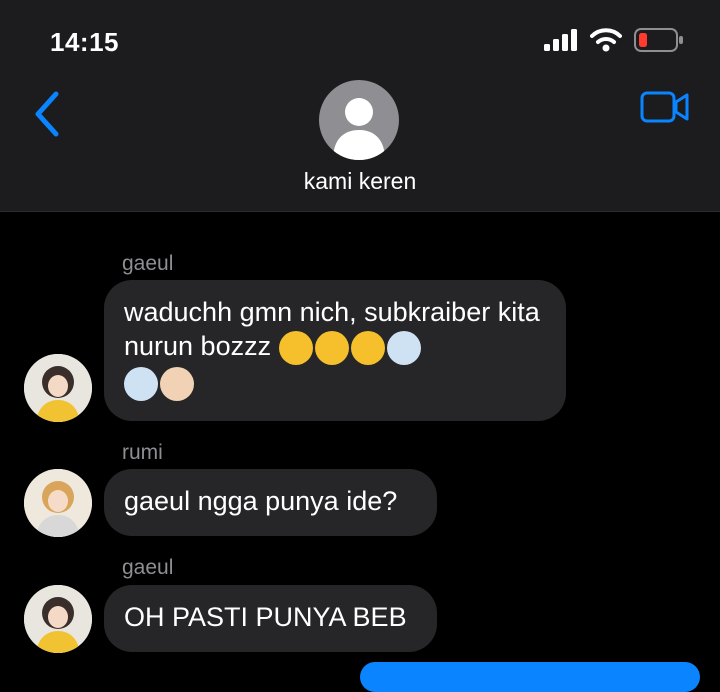  What do you see at coordinates (265, 617) in the screenshot?
I see `message-text: OH PASTI PUNYA BEB` at bounding box center [265, 617].